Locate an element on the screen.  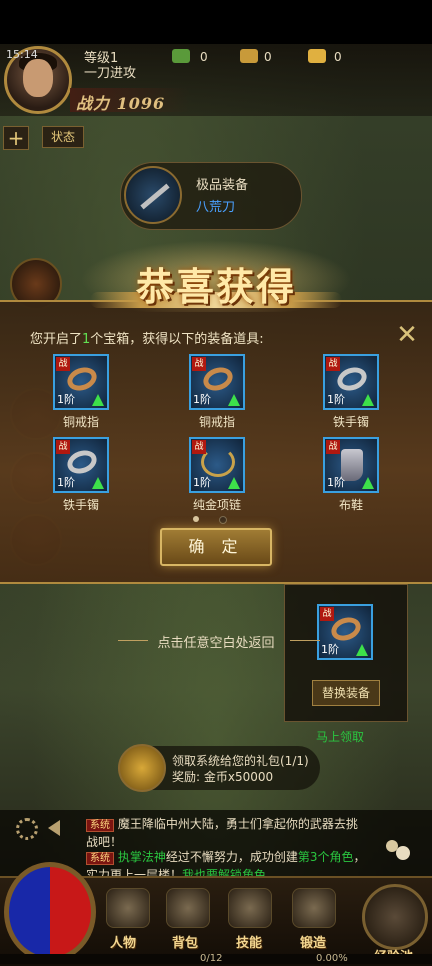
clock-time: 15:14 is located at coordinates (22, 54).